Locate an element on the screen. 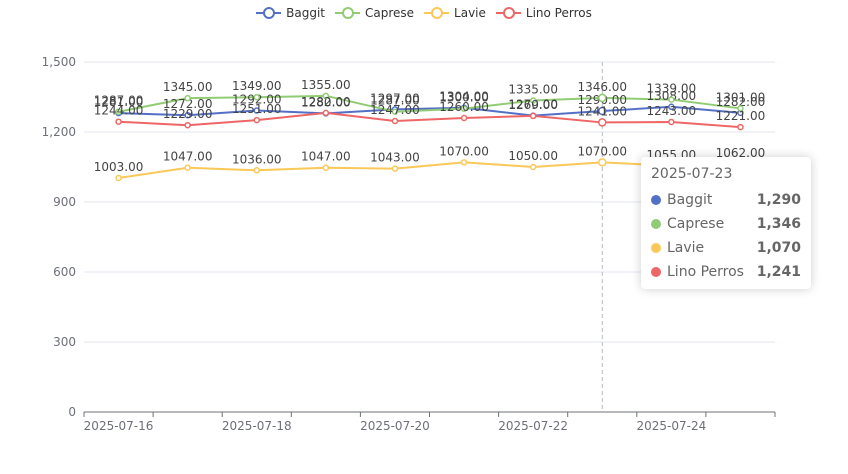 The image size is (848, 474). data-label-lavie: 1003.00 is located at coordinates (119, 167).